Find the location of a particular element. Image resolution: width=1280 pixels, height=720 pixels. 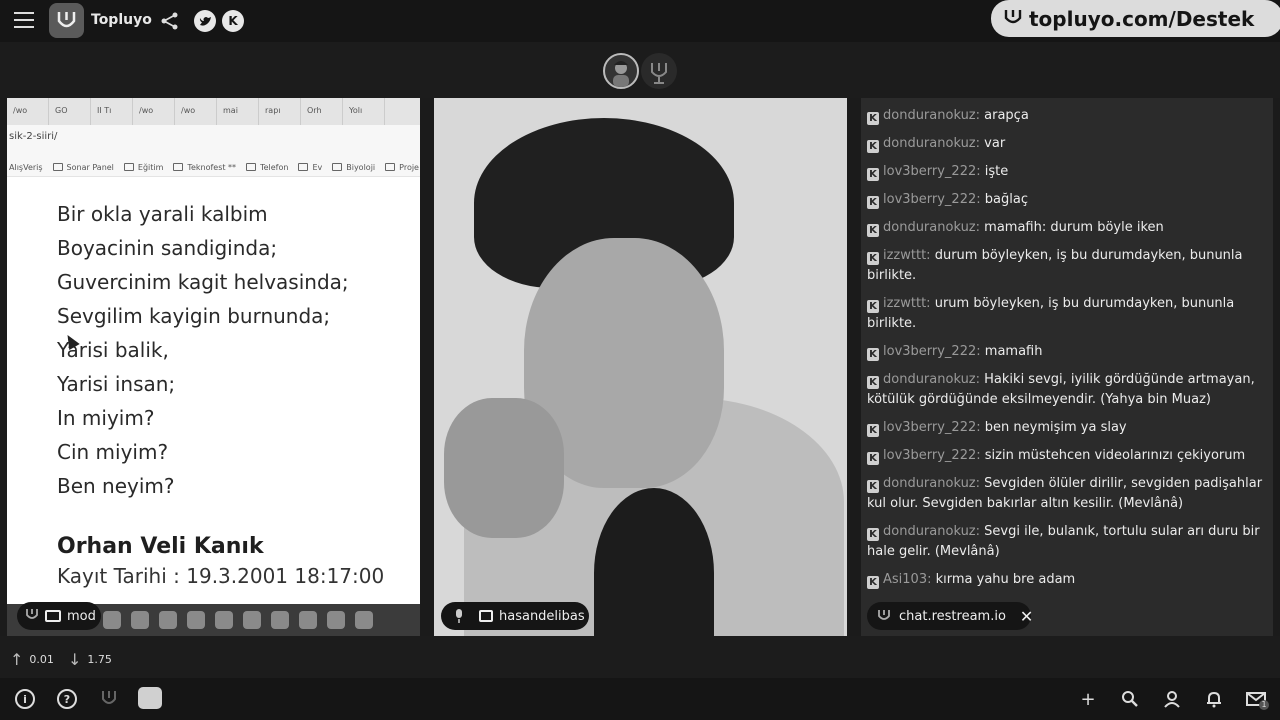

chat-source-name: chat.restream.io is located at coordinates (952, 616).